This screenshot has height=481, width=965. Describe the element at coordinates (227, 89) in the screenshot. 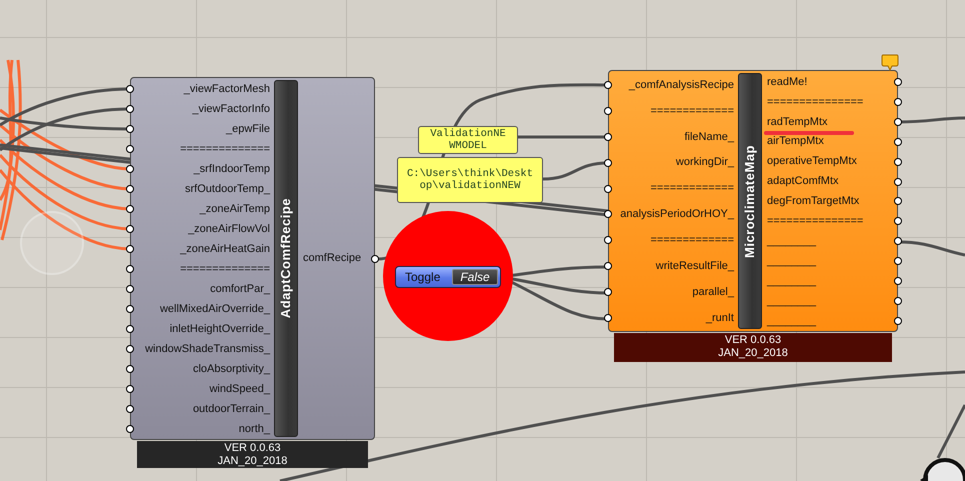

I see `input-label: _viewFactorMesh` at that location.